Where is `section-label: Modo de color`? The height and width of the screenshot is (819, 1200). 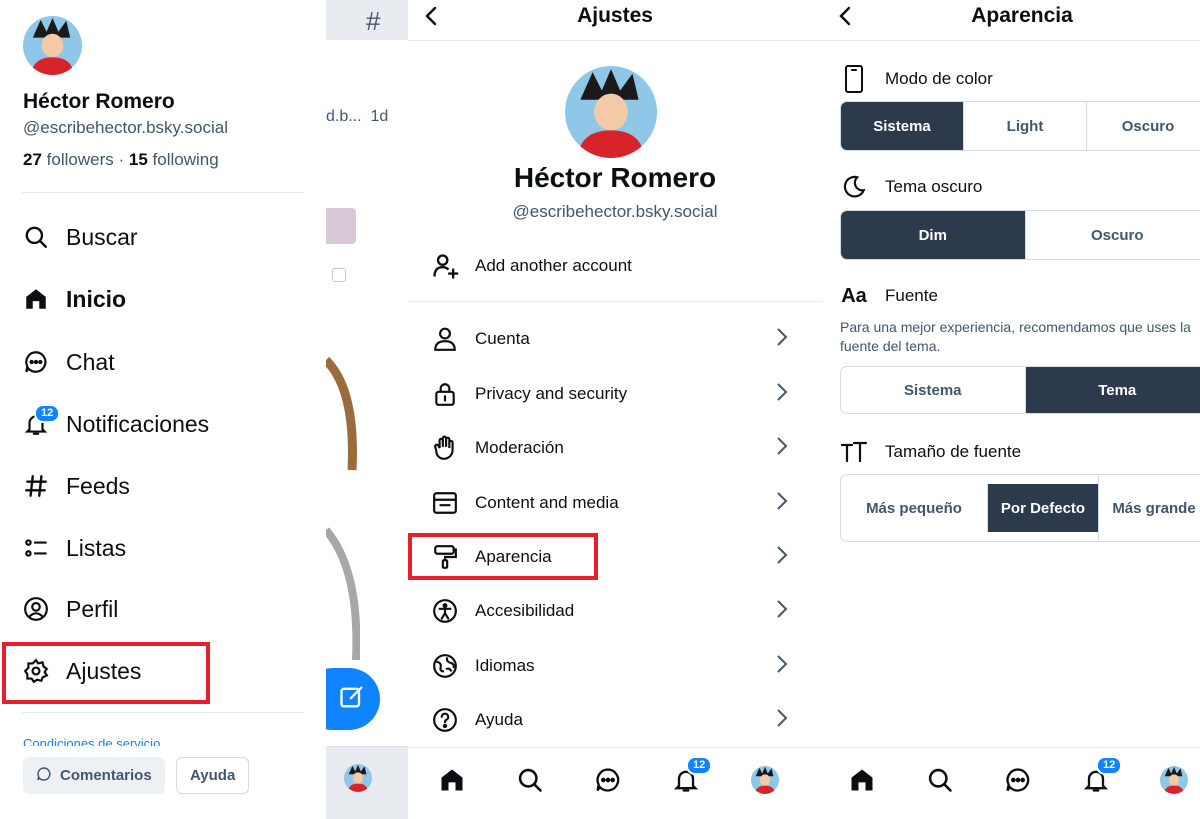 section-label: Modo de color is located at coordinates (939, 78).